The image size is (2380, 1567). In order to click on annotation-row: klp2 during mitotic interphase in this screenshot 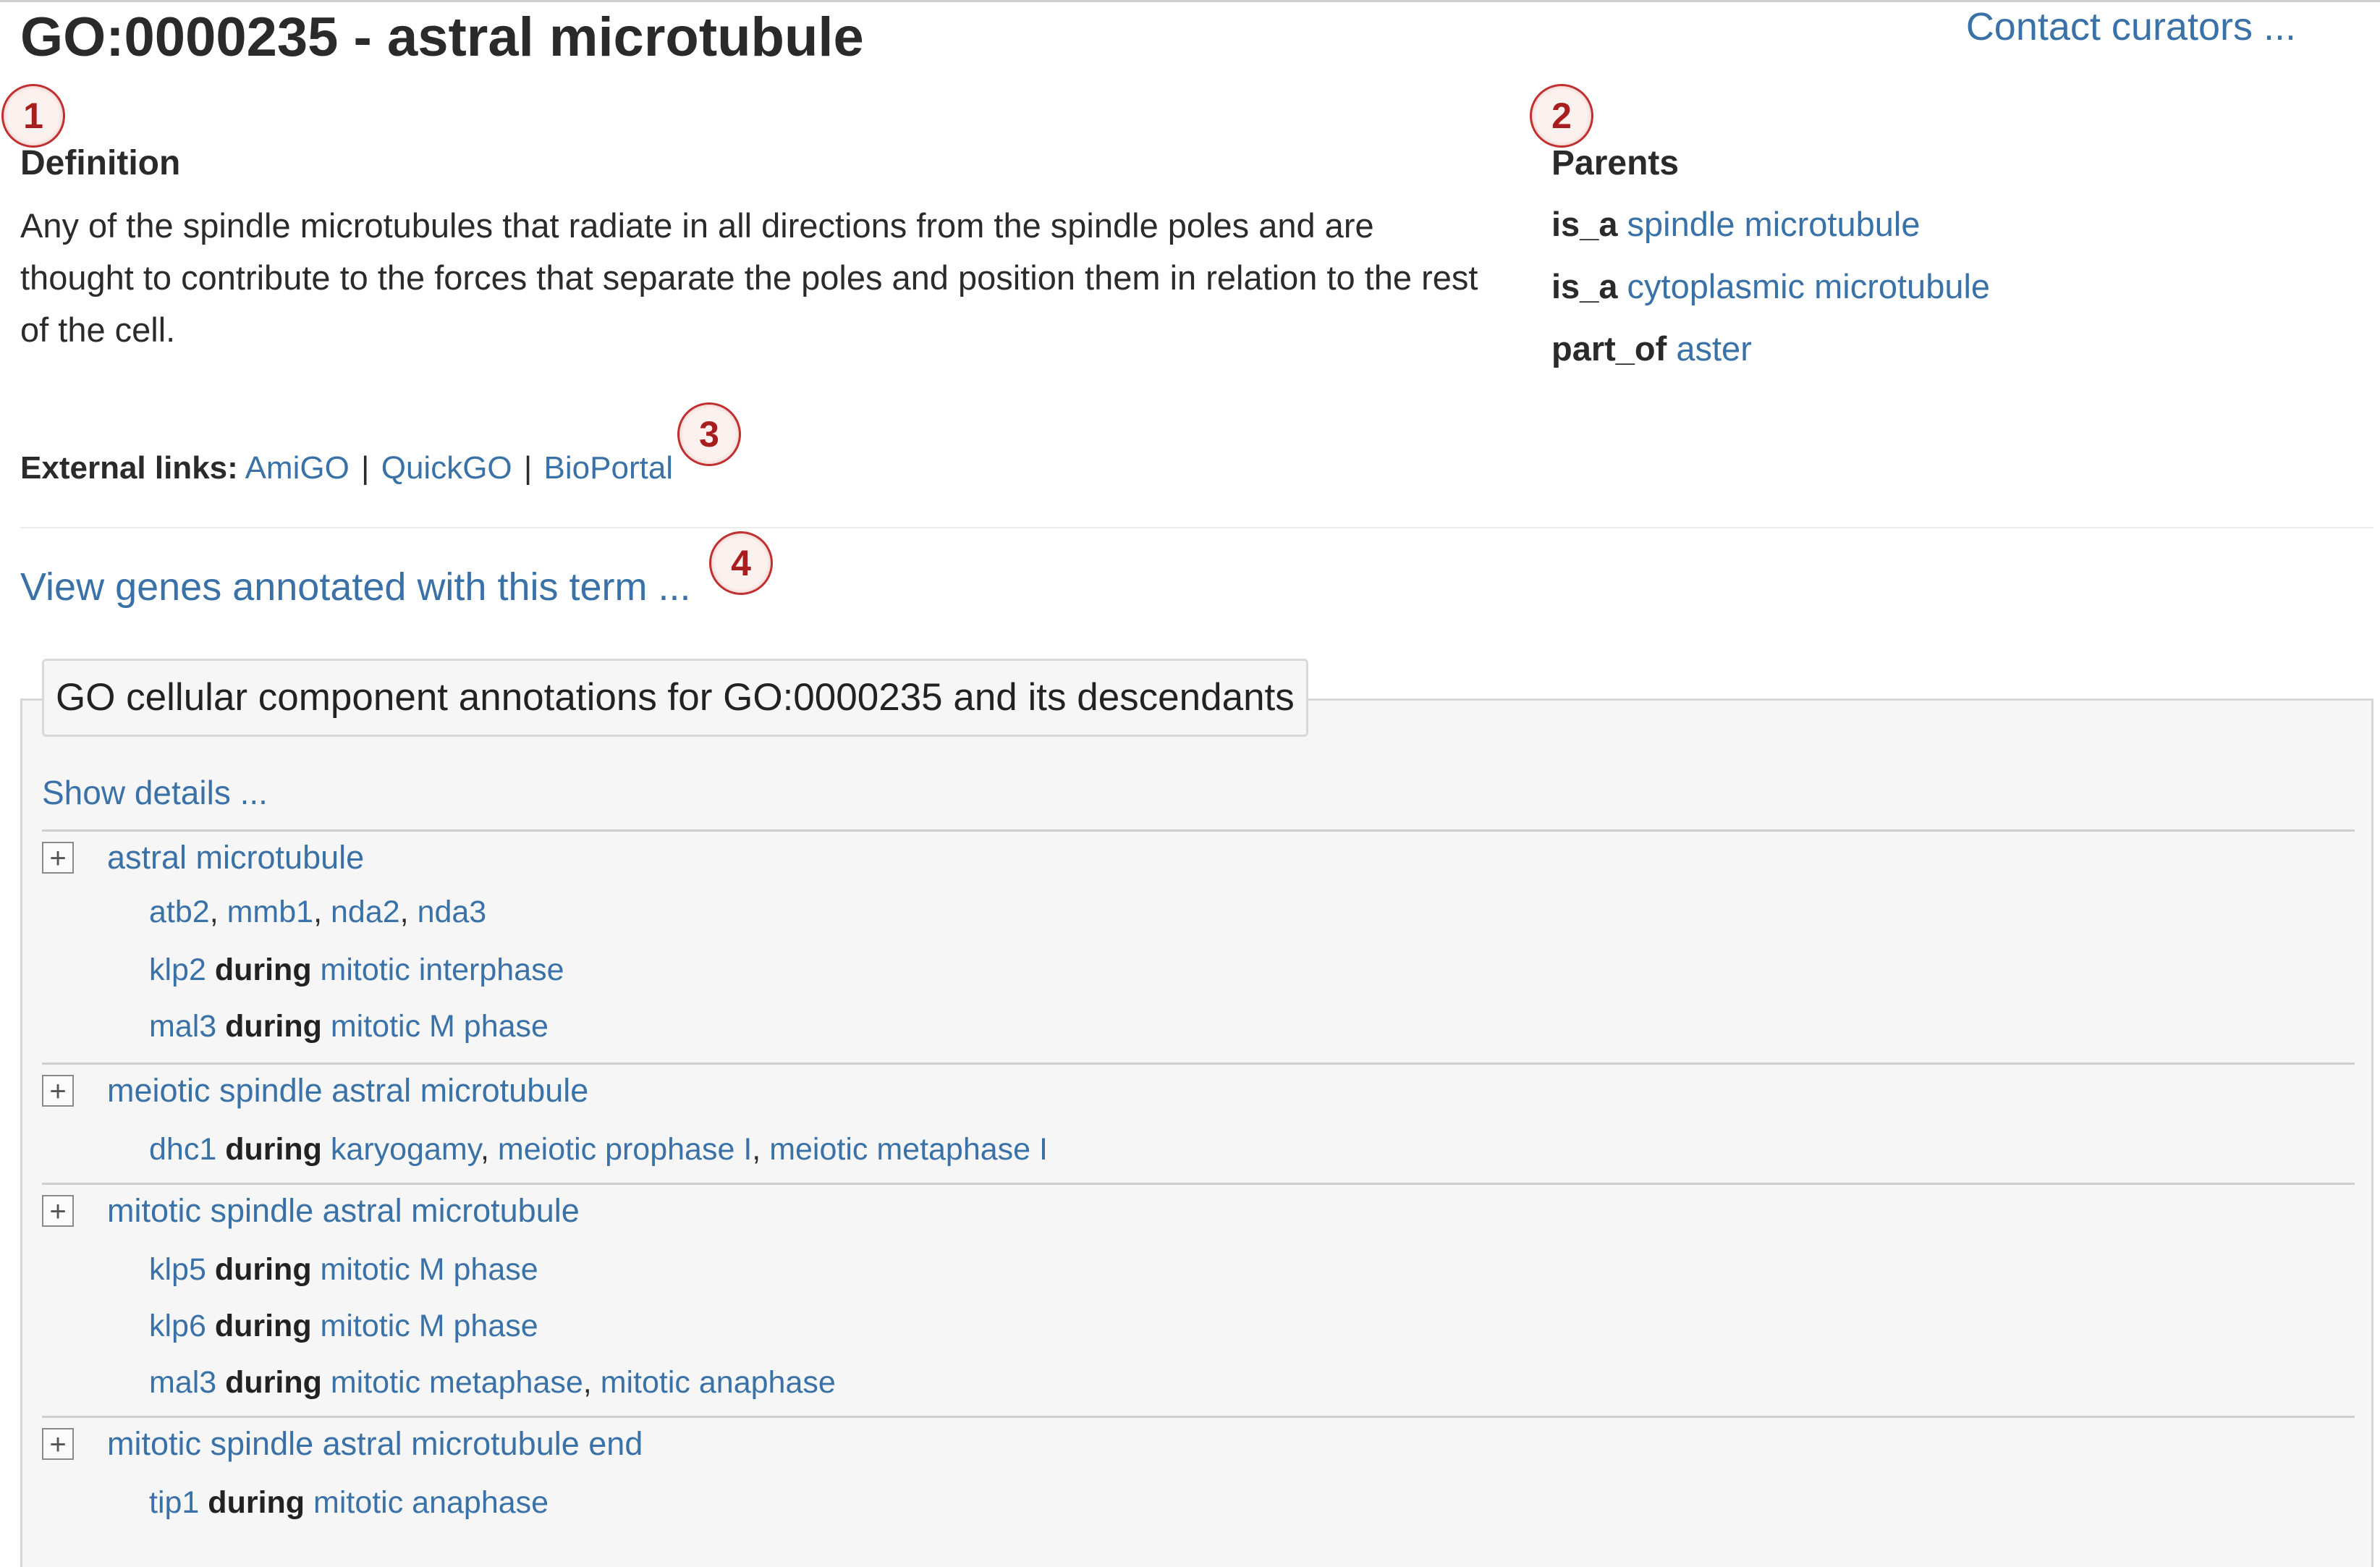, I will do `click(356, 971)`.